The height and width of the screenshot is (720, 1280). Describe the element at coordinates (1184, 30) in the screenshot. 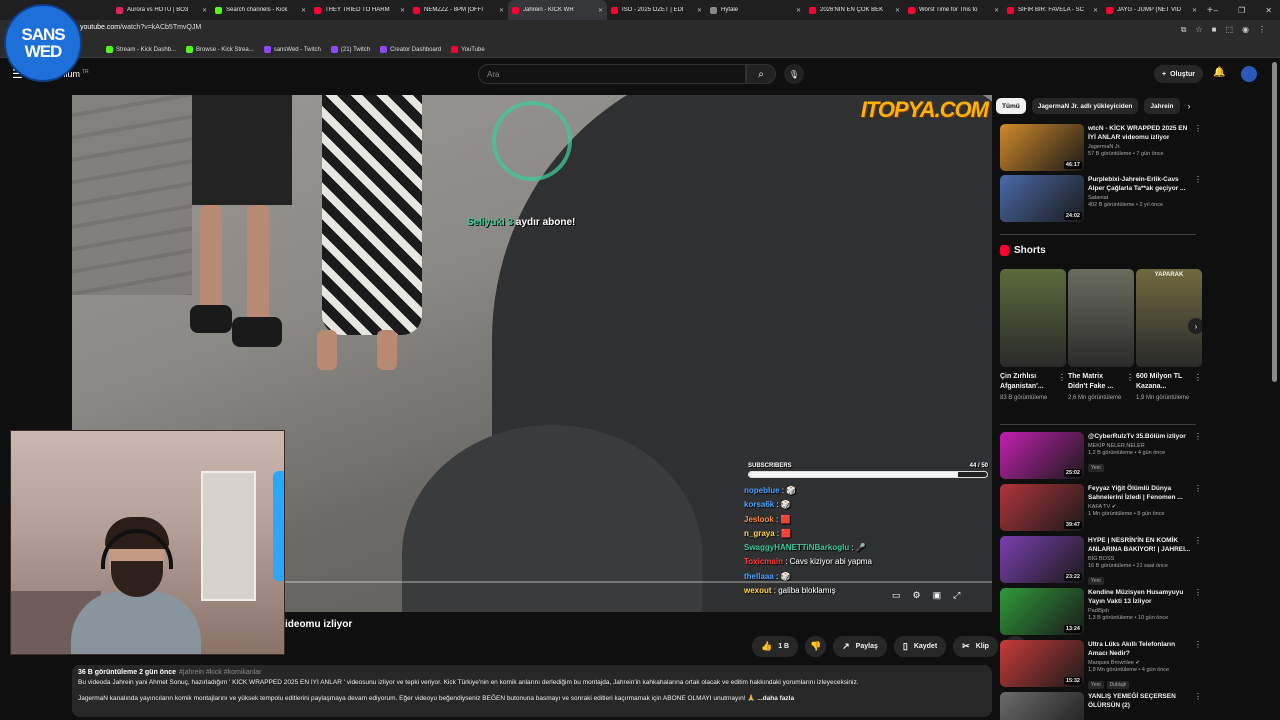

I see `cast-icon: ⧉` at that location.